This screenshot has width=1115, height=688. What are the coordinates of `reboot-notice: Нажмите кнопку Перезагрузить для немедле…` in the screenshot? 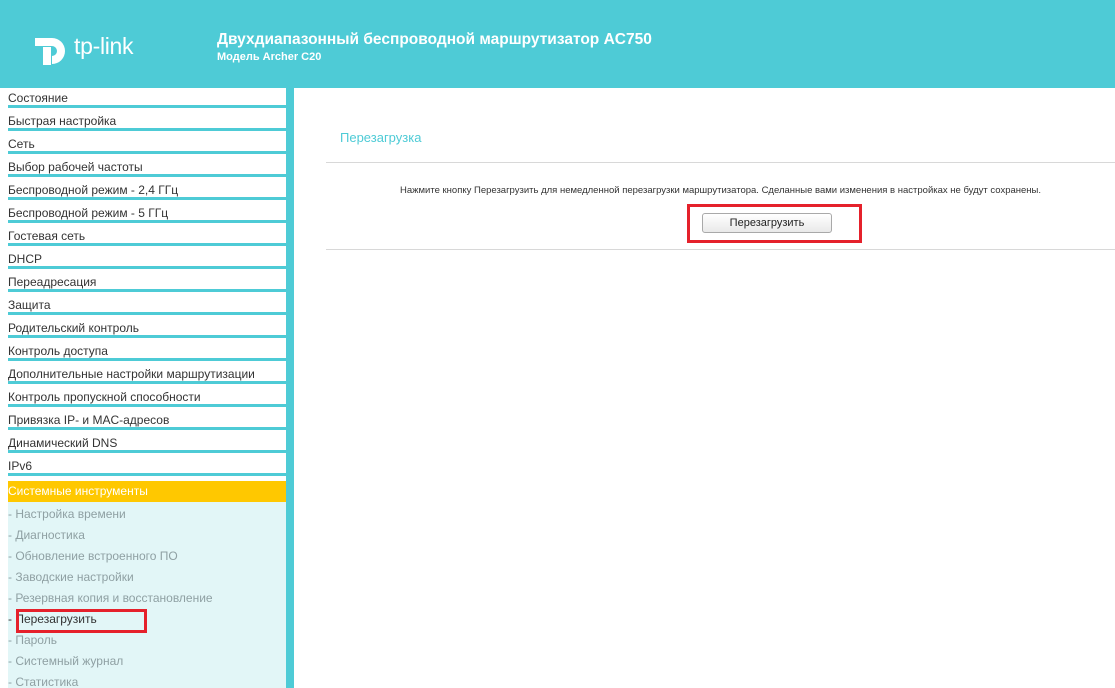 It's located at (720, 190).